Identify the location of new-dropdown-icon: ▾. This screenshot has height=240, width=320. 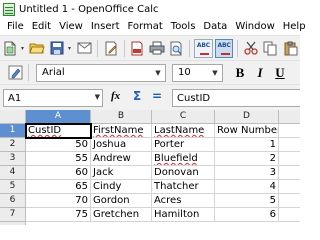
(23, 48).